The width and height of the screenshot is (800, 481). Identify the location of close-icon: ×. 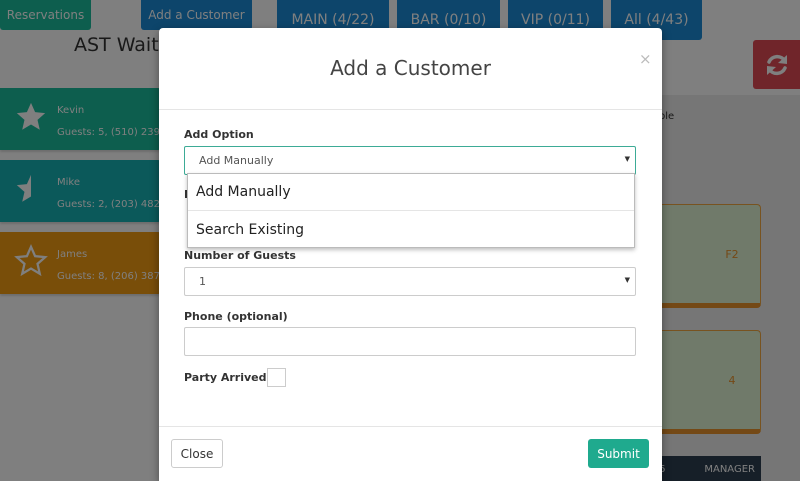
(645, 59).